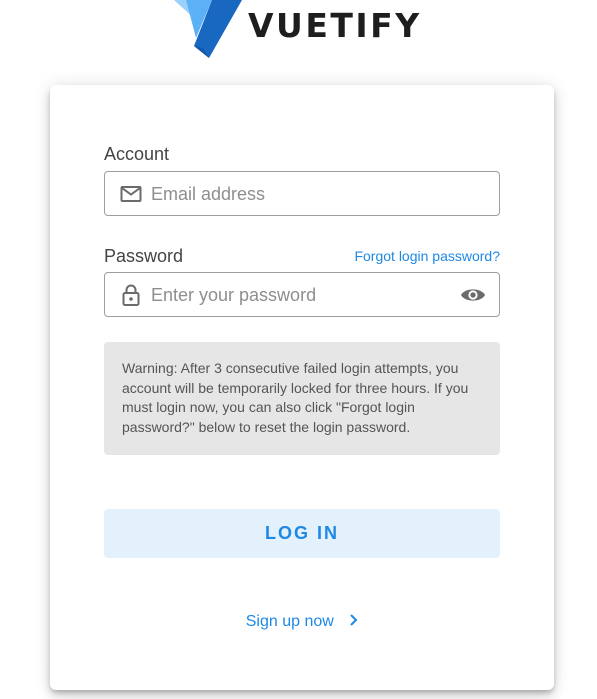 The width and height of the screenshot is (597, 699). Describe the element at coordinates (354, 620) in the screenshot. I see `chevron-right-icon` at that location.